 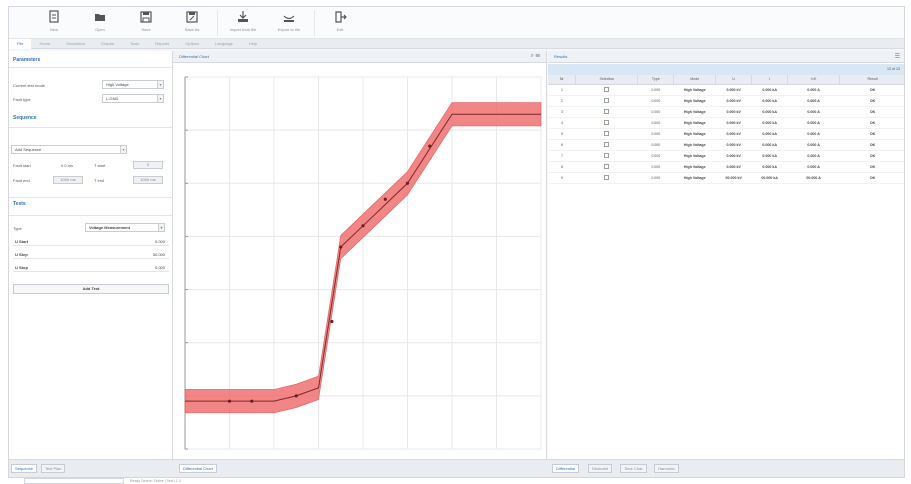 What do you see at coordinates (871, 80) in the screenshot?
I see `column-header-result: Result` at bounding box center [871, 80].